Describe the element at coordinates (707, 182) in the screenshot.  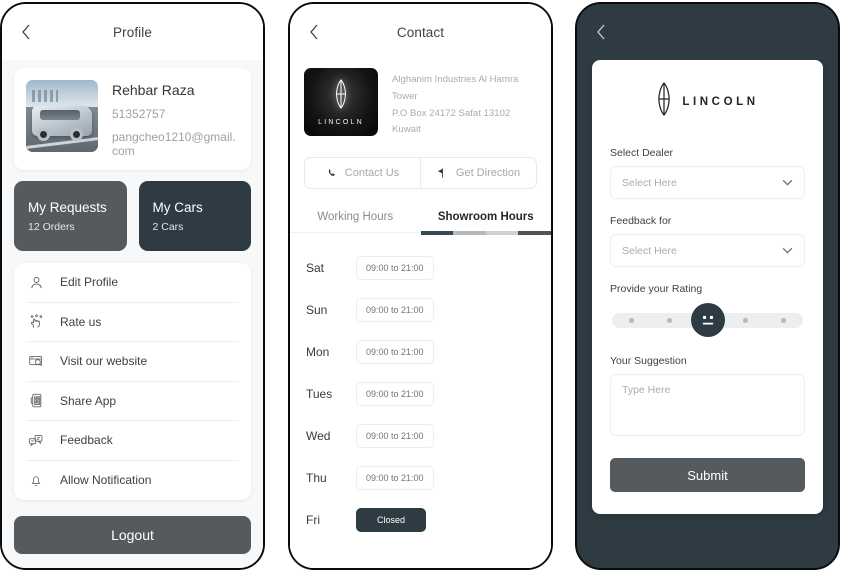
I see `select-dealer-dropdown: Select Here` at that location.